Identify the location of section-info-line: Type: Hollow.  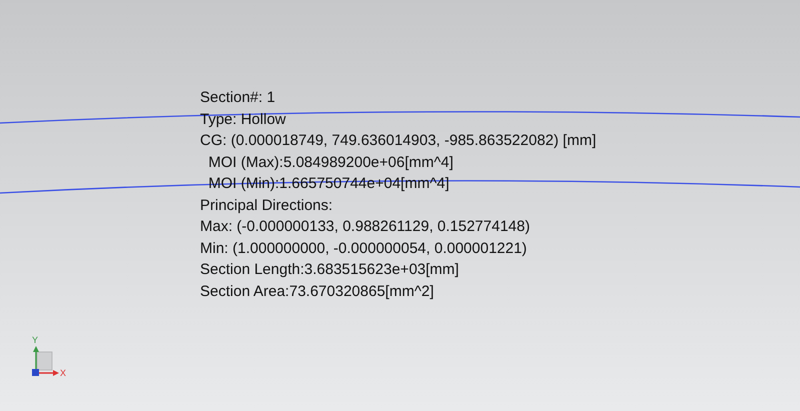
(243, 120).